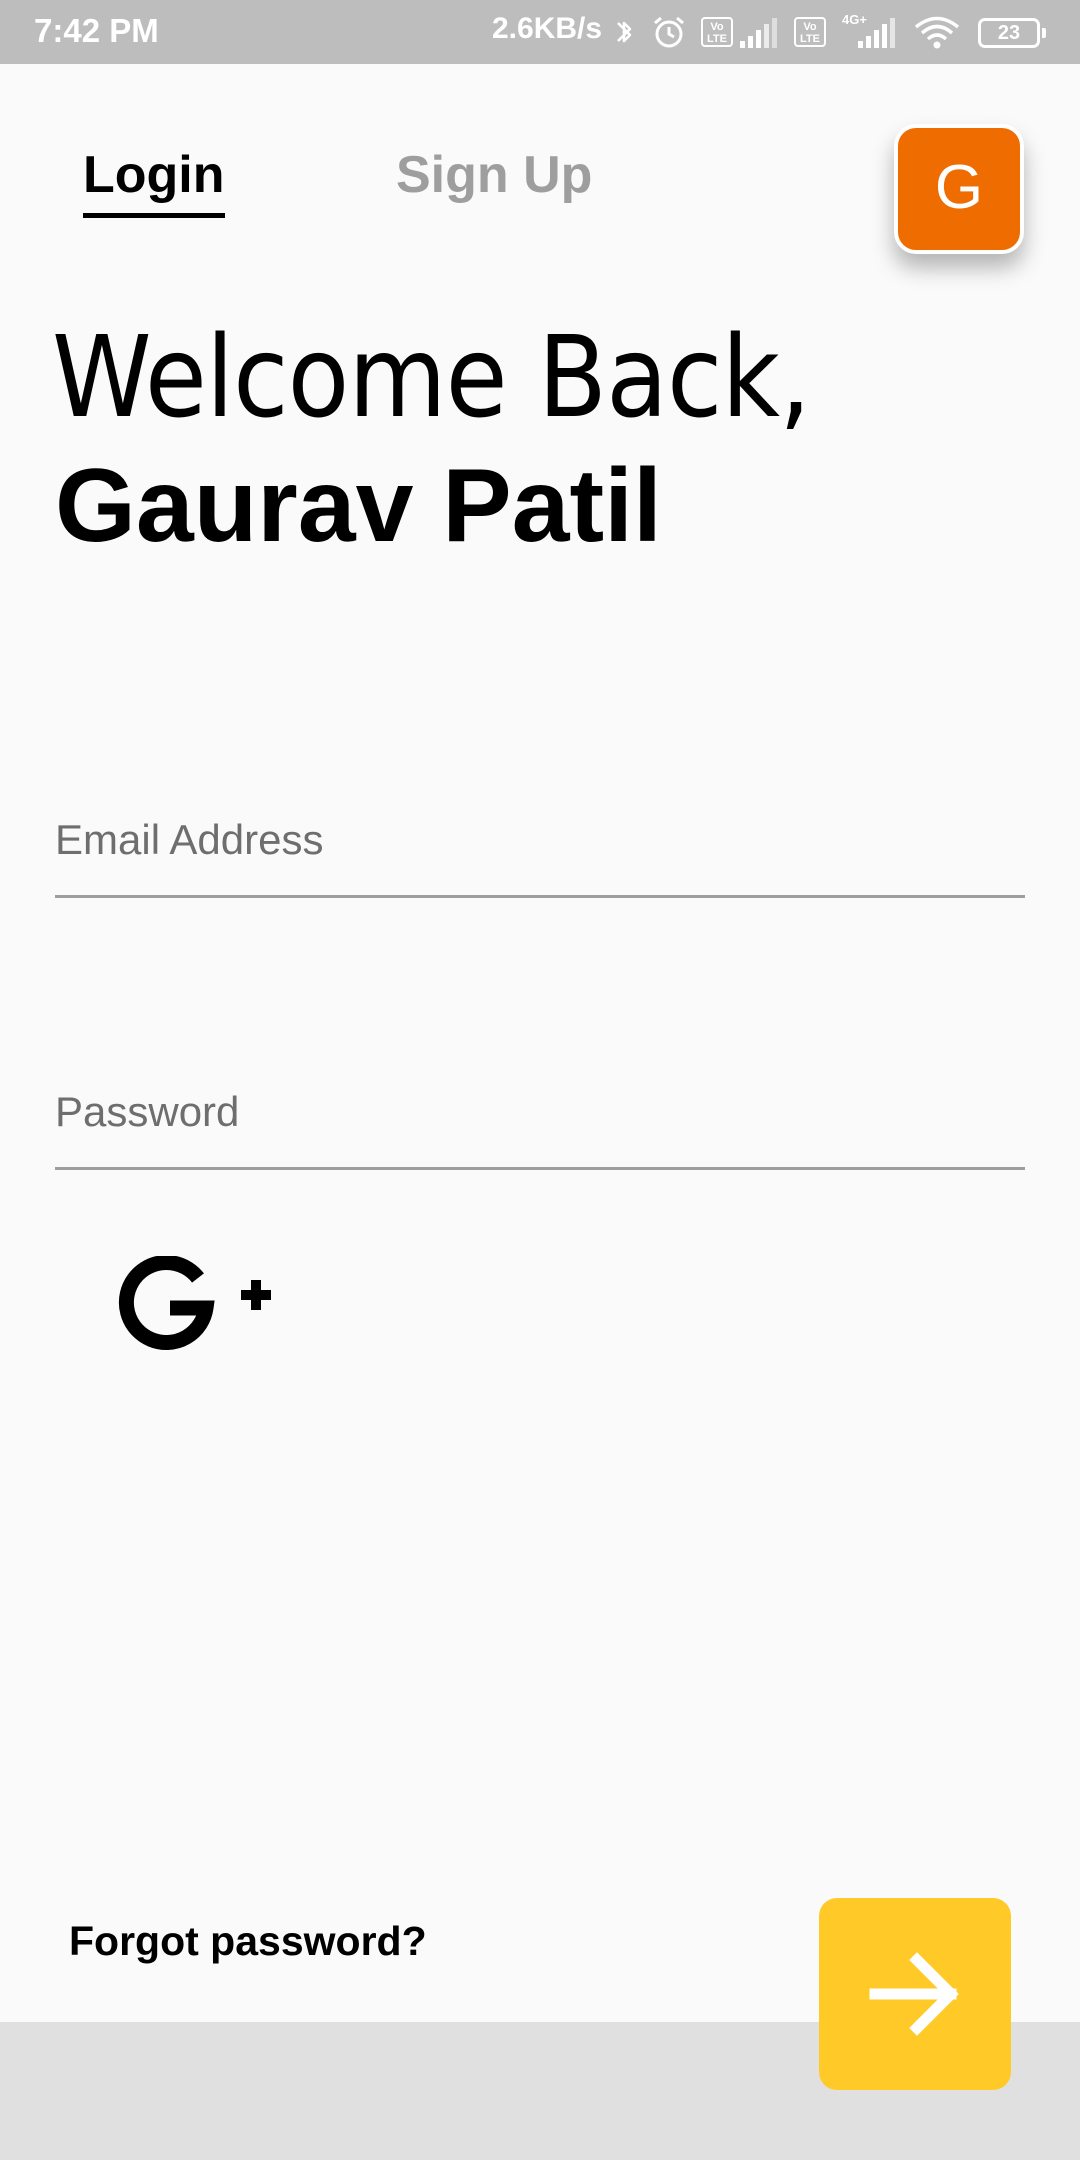 This screenshot has height=2160, width=1080. Describe the element at coordinates (494, 175) in the screenshot. I see `tab-sign-up: Sign Up` at that location.